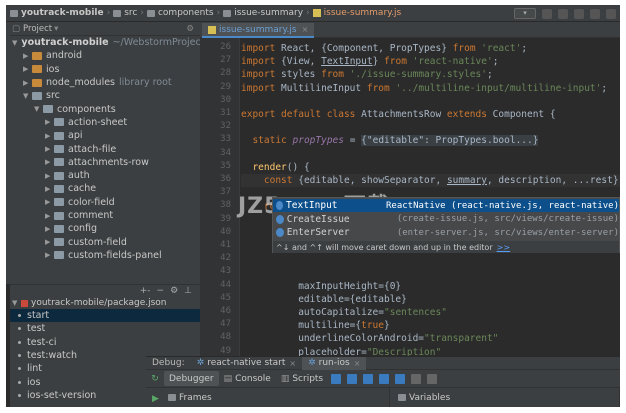 The height and width of the screenshot is (413, 626). Describe the element at coordinates (34, 382) in the screenshot. I see `npm-script-label: ios` at that location.